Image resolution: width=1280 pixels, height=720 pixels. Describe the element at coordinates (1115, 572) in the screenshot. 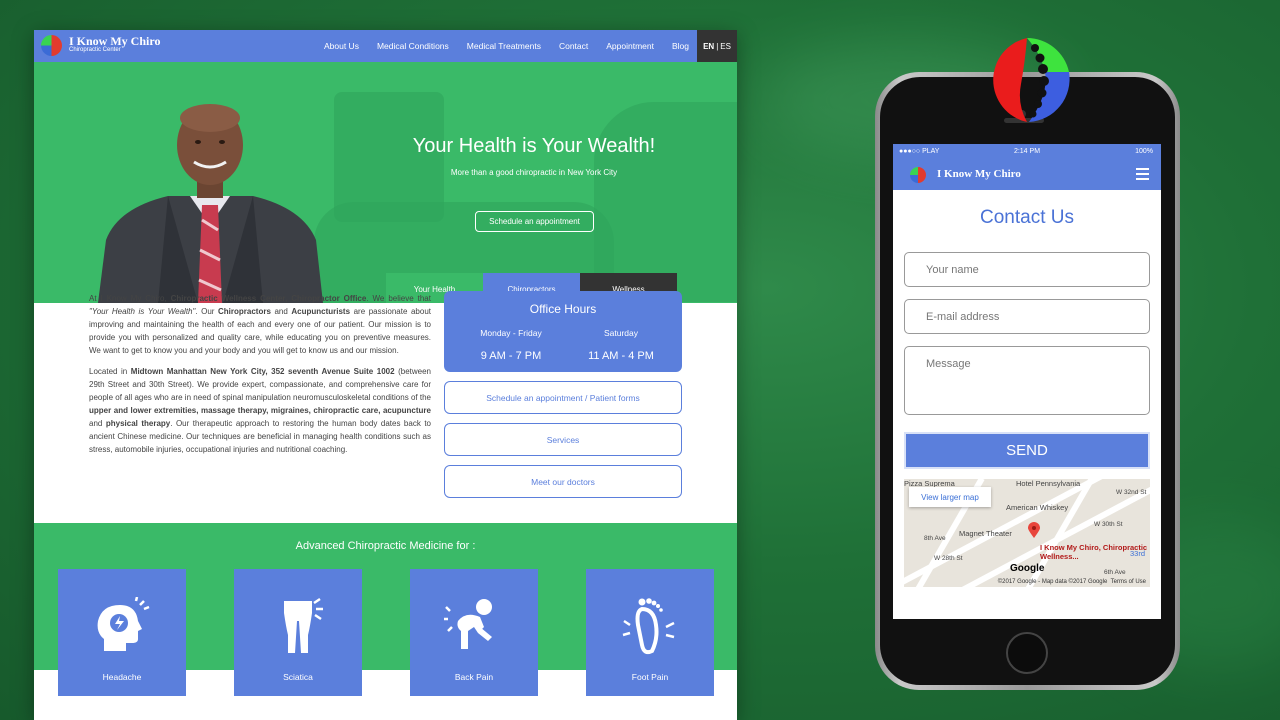

I see `map-street-label: 6th Ave` at that location.